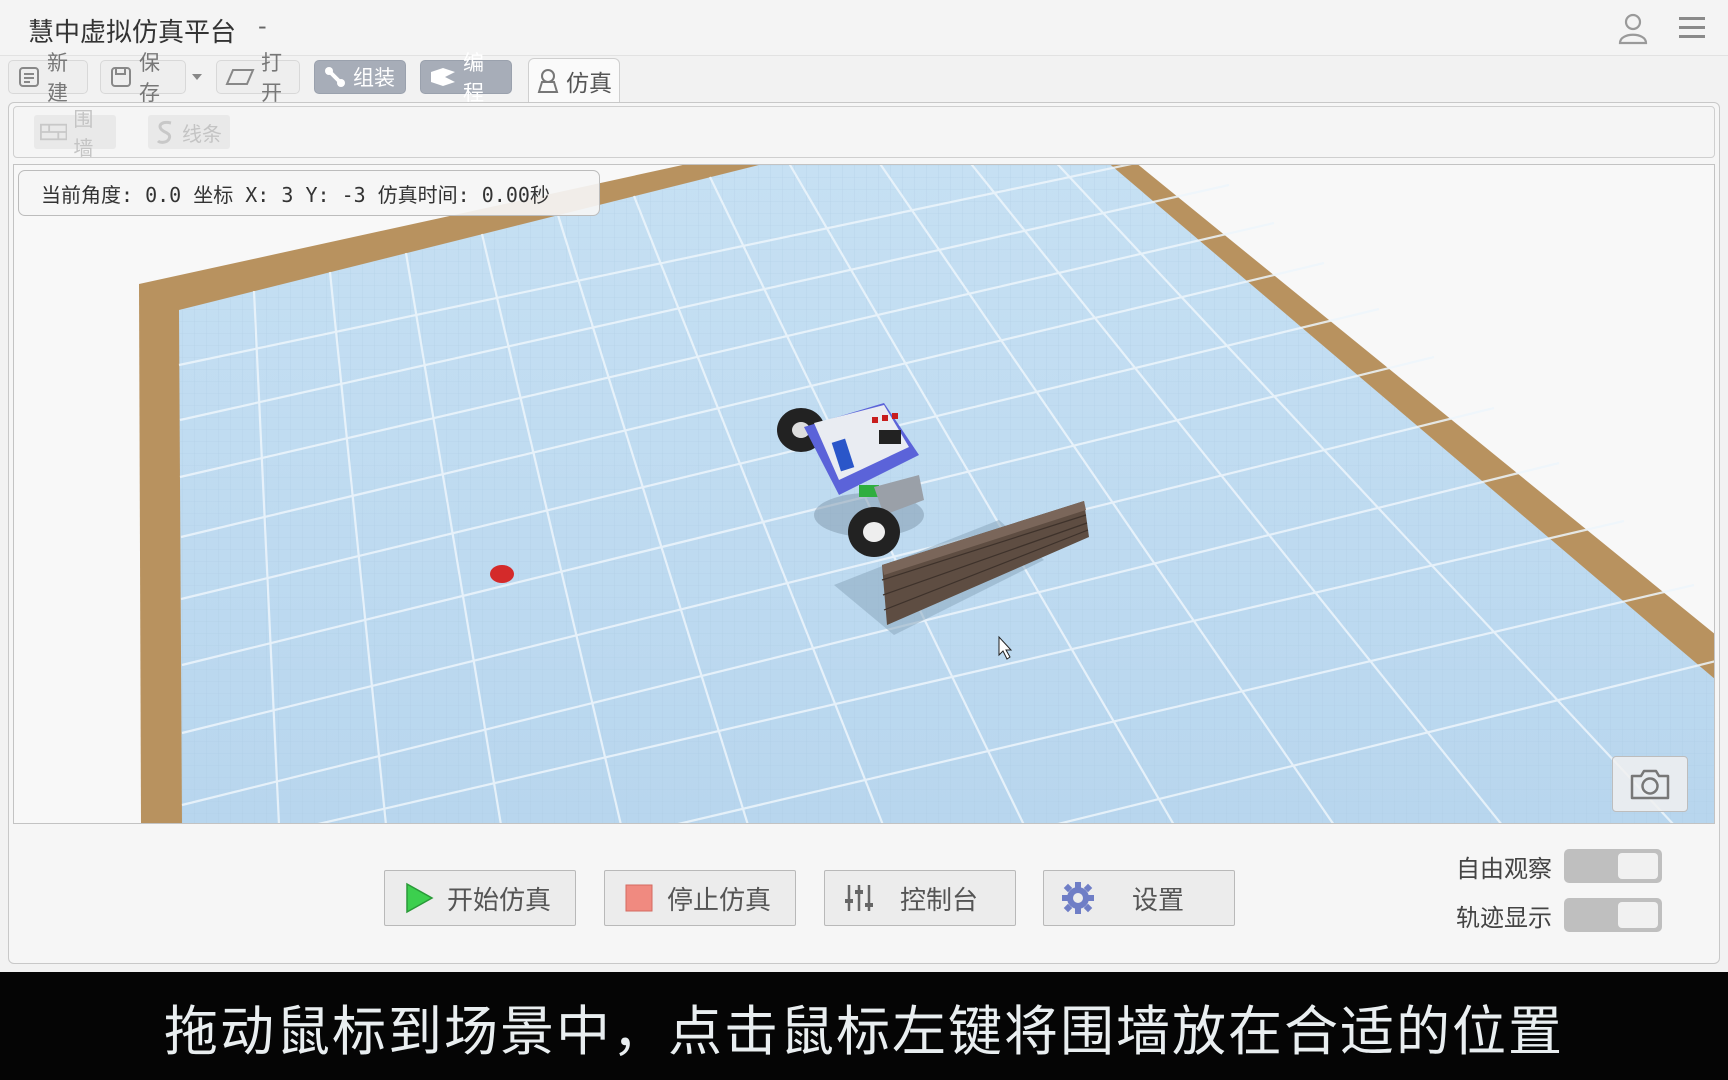  Describe the element at coordinates (121, 77) in the screenshot. I see `save-icon` at that location.